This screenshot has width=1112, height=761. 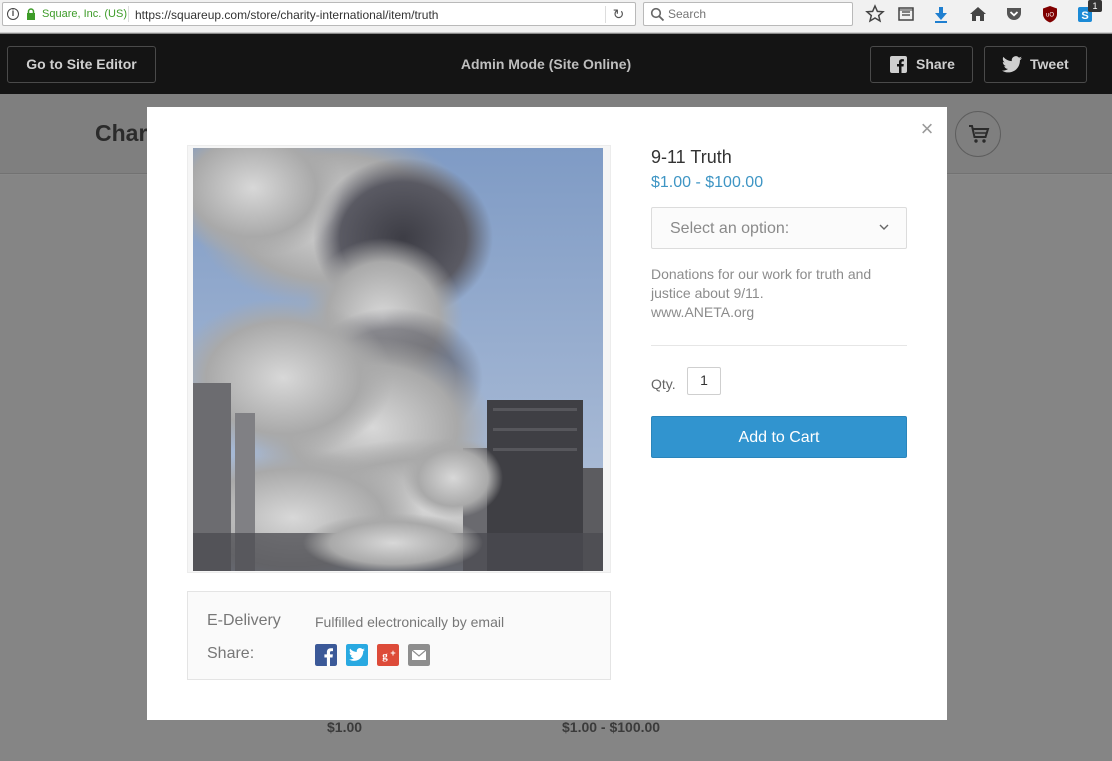 What do you see at coordinates (1084, 16) in the screenshot?
I see `svg-text: S` at bounding box center [1084, 16].